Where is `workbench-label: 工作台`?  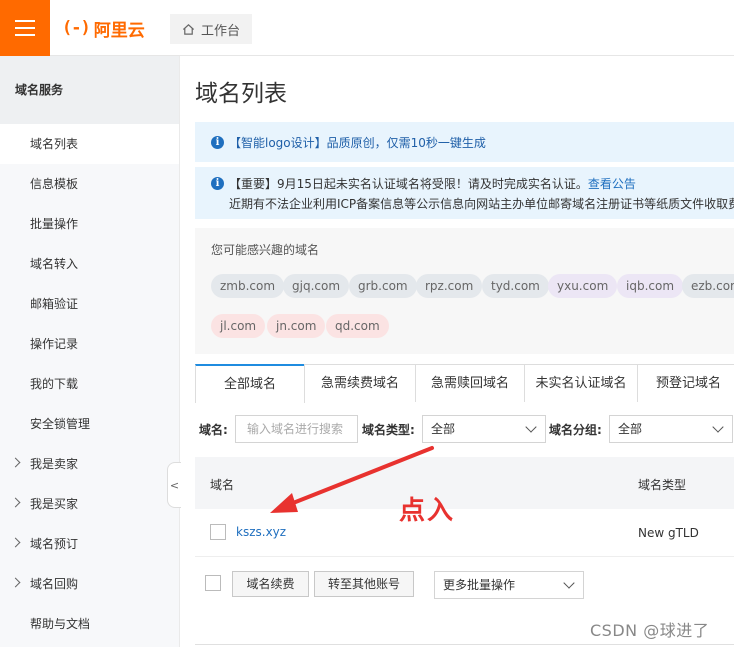 workbench-label: 工作台 is located at coordinates (221, 31).